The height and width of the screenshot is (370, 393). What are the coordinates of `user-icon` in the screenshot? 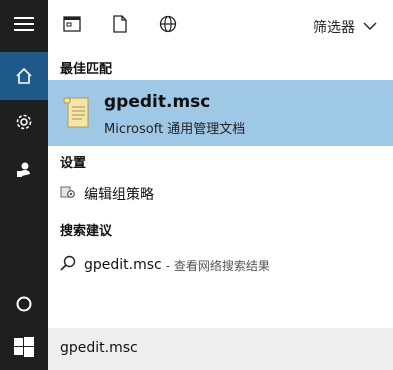 It's located at (24, 170).